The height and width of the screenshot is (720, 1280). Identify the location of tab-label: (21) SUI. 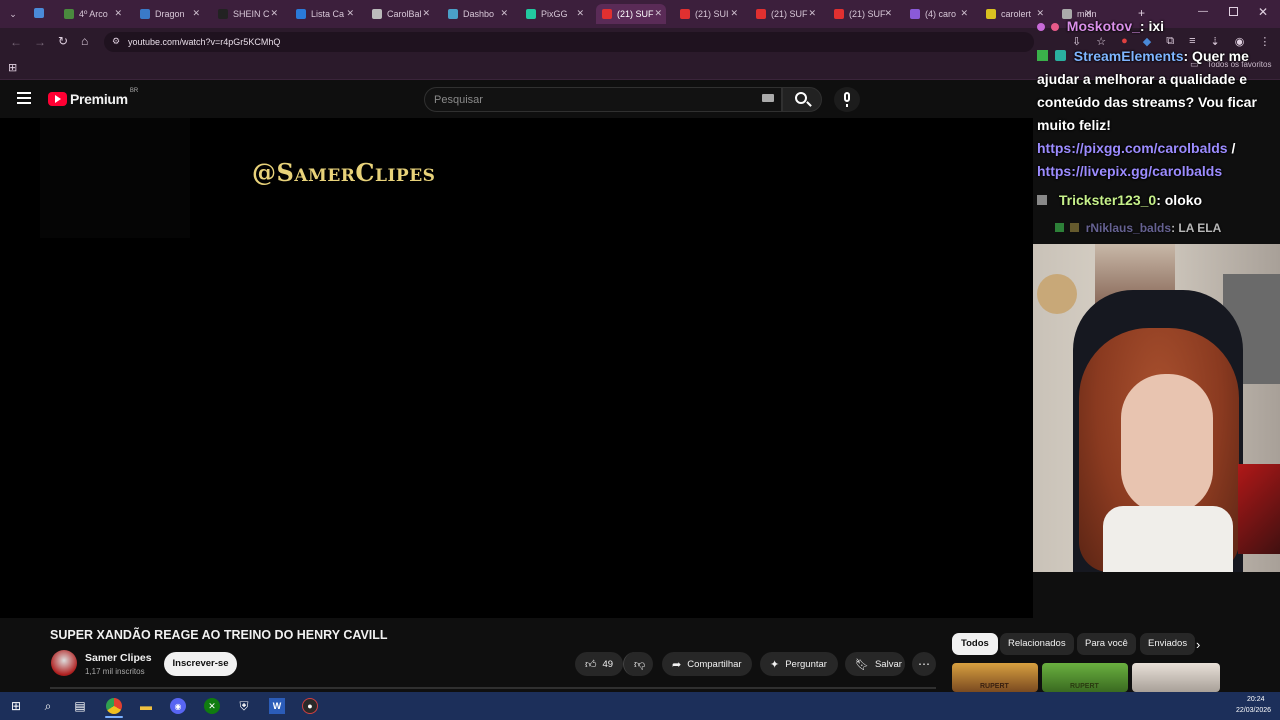
(712, 14).